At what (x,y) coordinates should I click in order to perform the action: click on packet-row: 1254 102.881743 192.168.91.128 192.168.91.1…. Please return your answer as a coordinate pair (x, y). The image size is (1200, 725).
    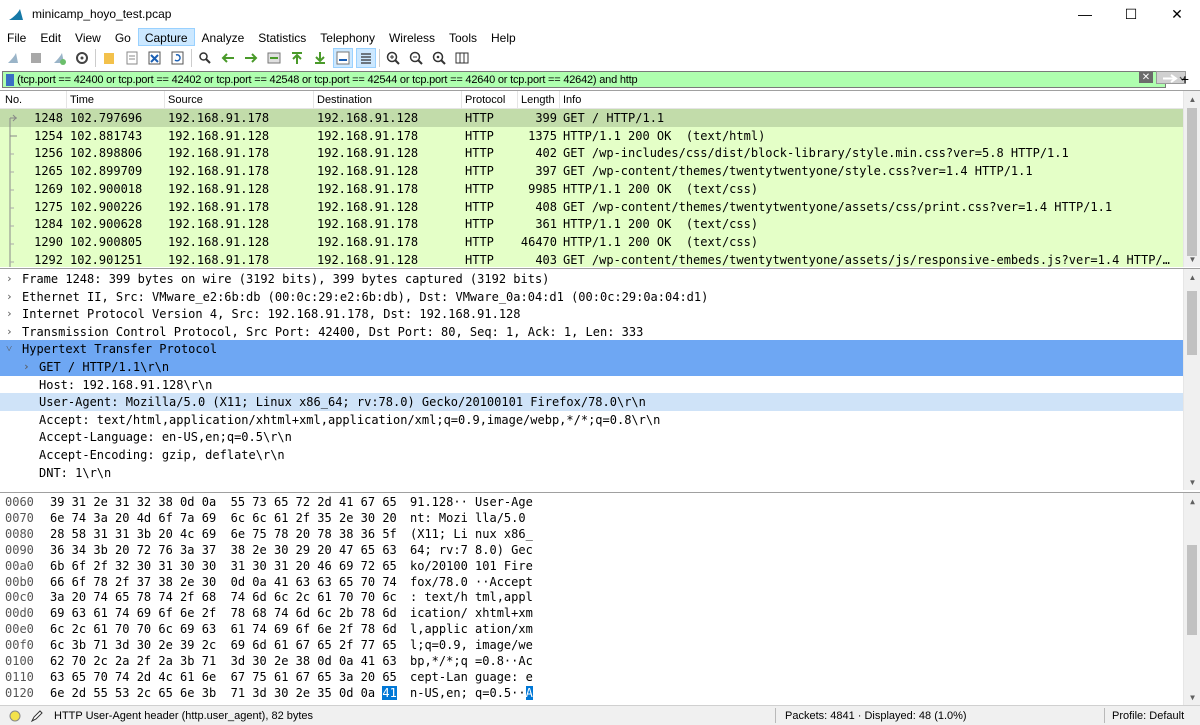
    Looking at the image, I should click on (591, 135).